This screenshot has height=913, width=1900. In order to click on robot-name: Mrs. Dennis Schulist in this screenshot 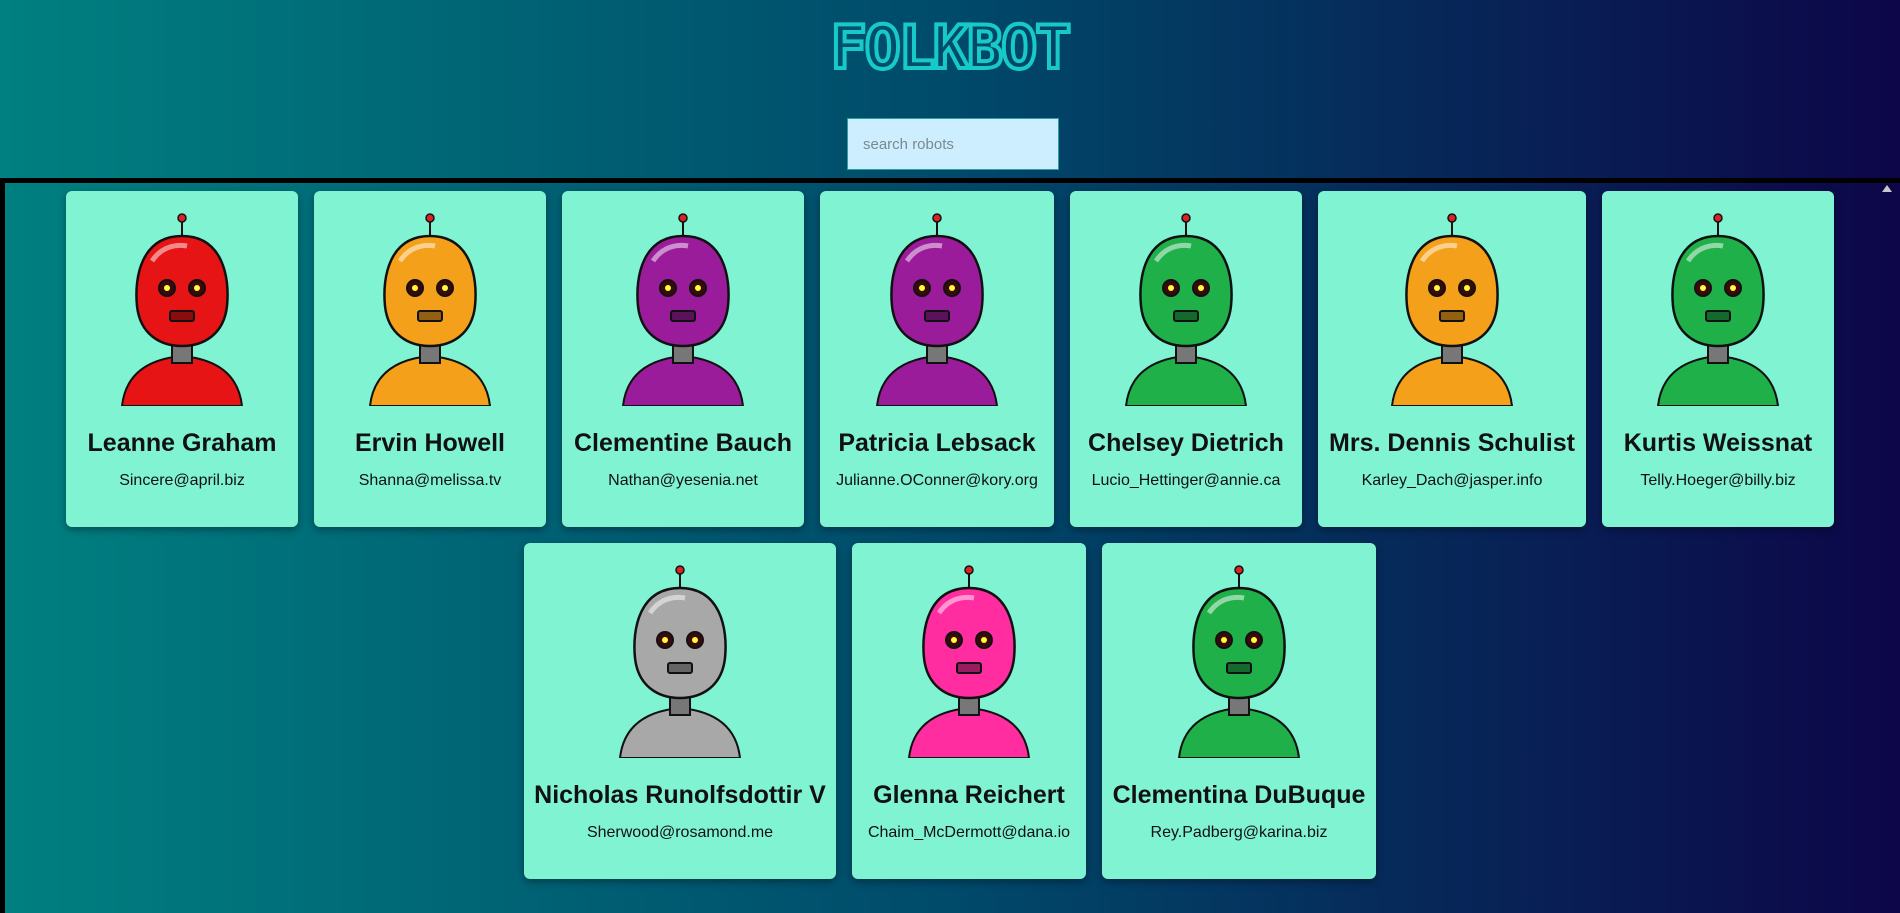, I will do `click(1452, 443)`.